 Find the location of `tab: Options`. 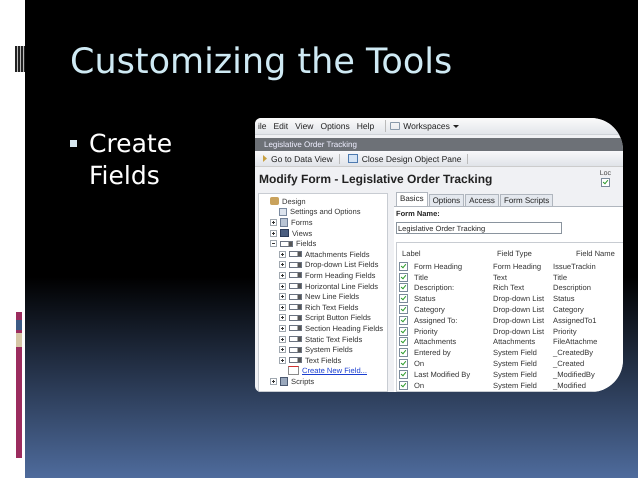

tab: Options is located at coordinates (446, 200).